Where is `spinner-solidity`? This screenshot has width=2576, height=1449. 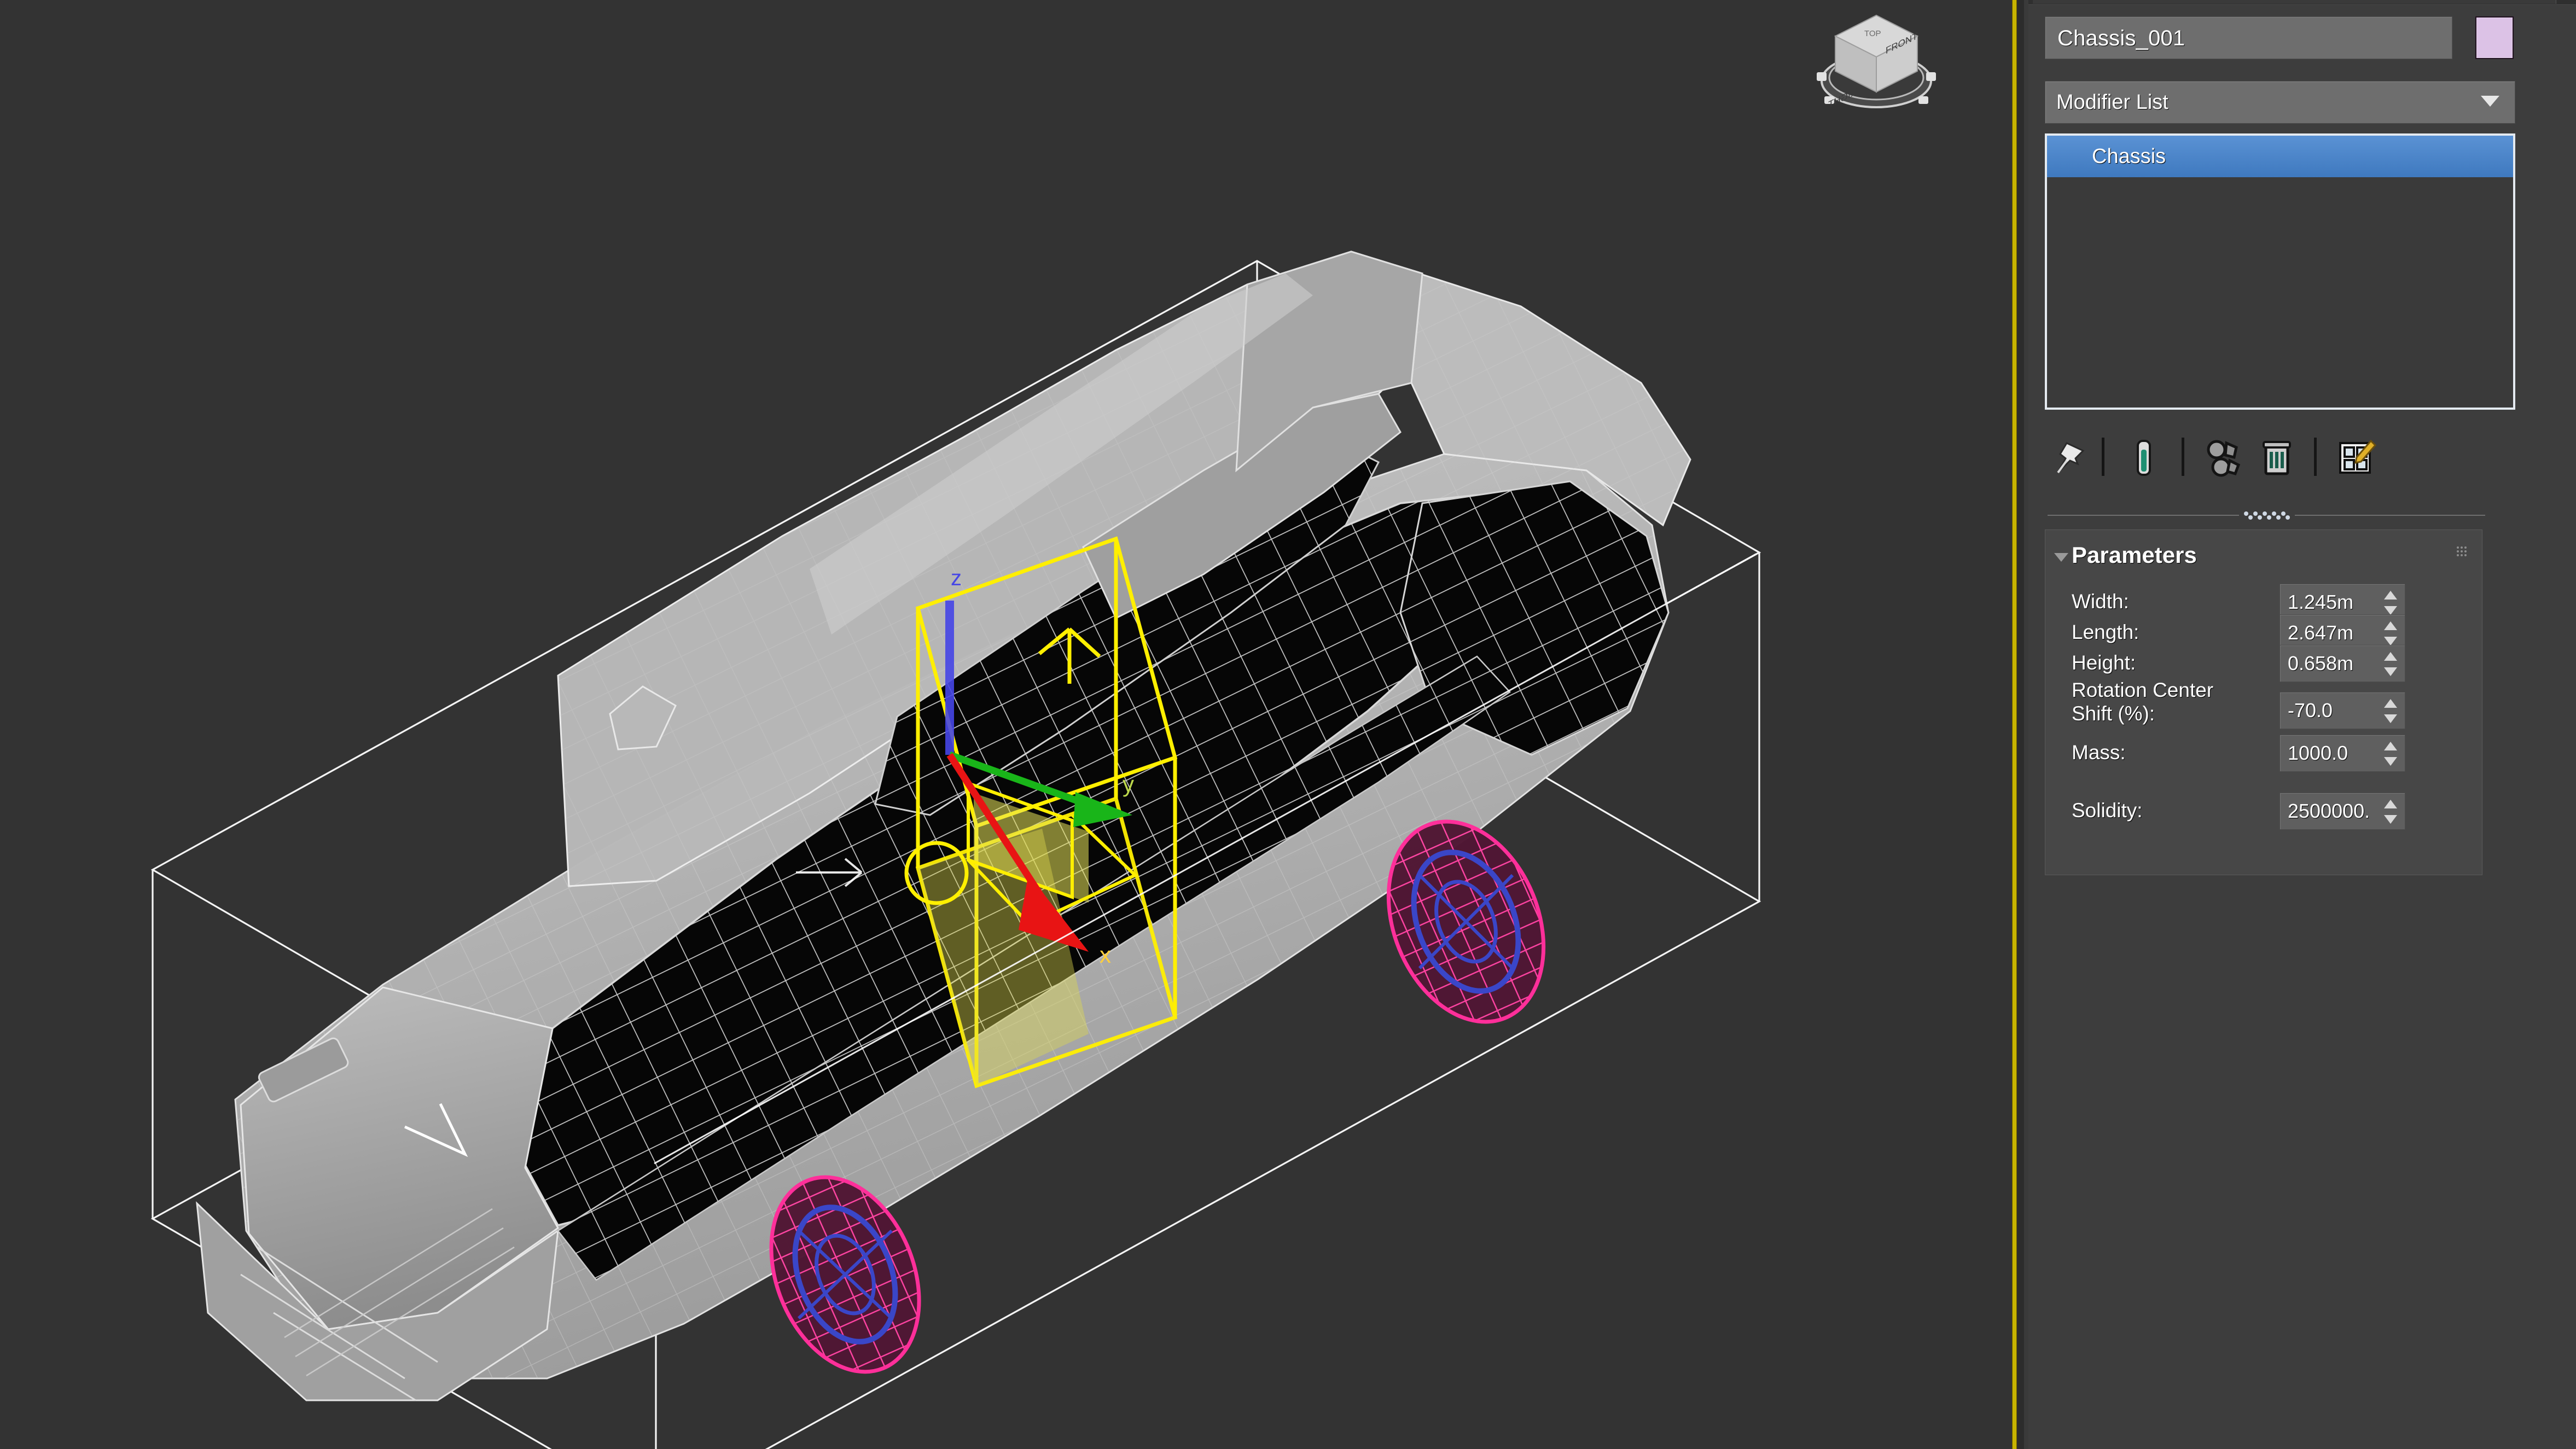
spinner-solidity is located at coordinates (2390, 812).